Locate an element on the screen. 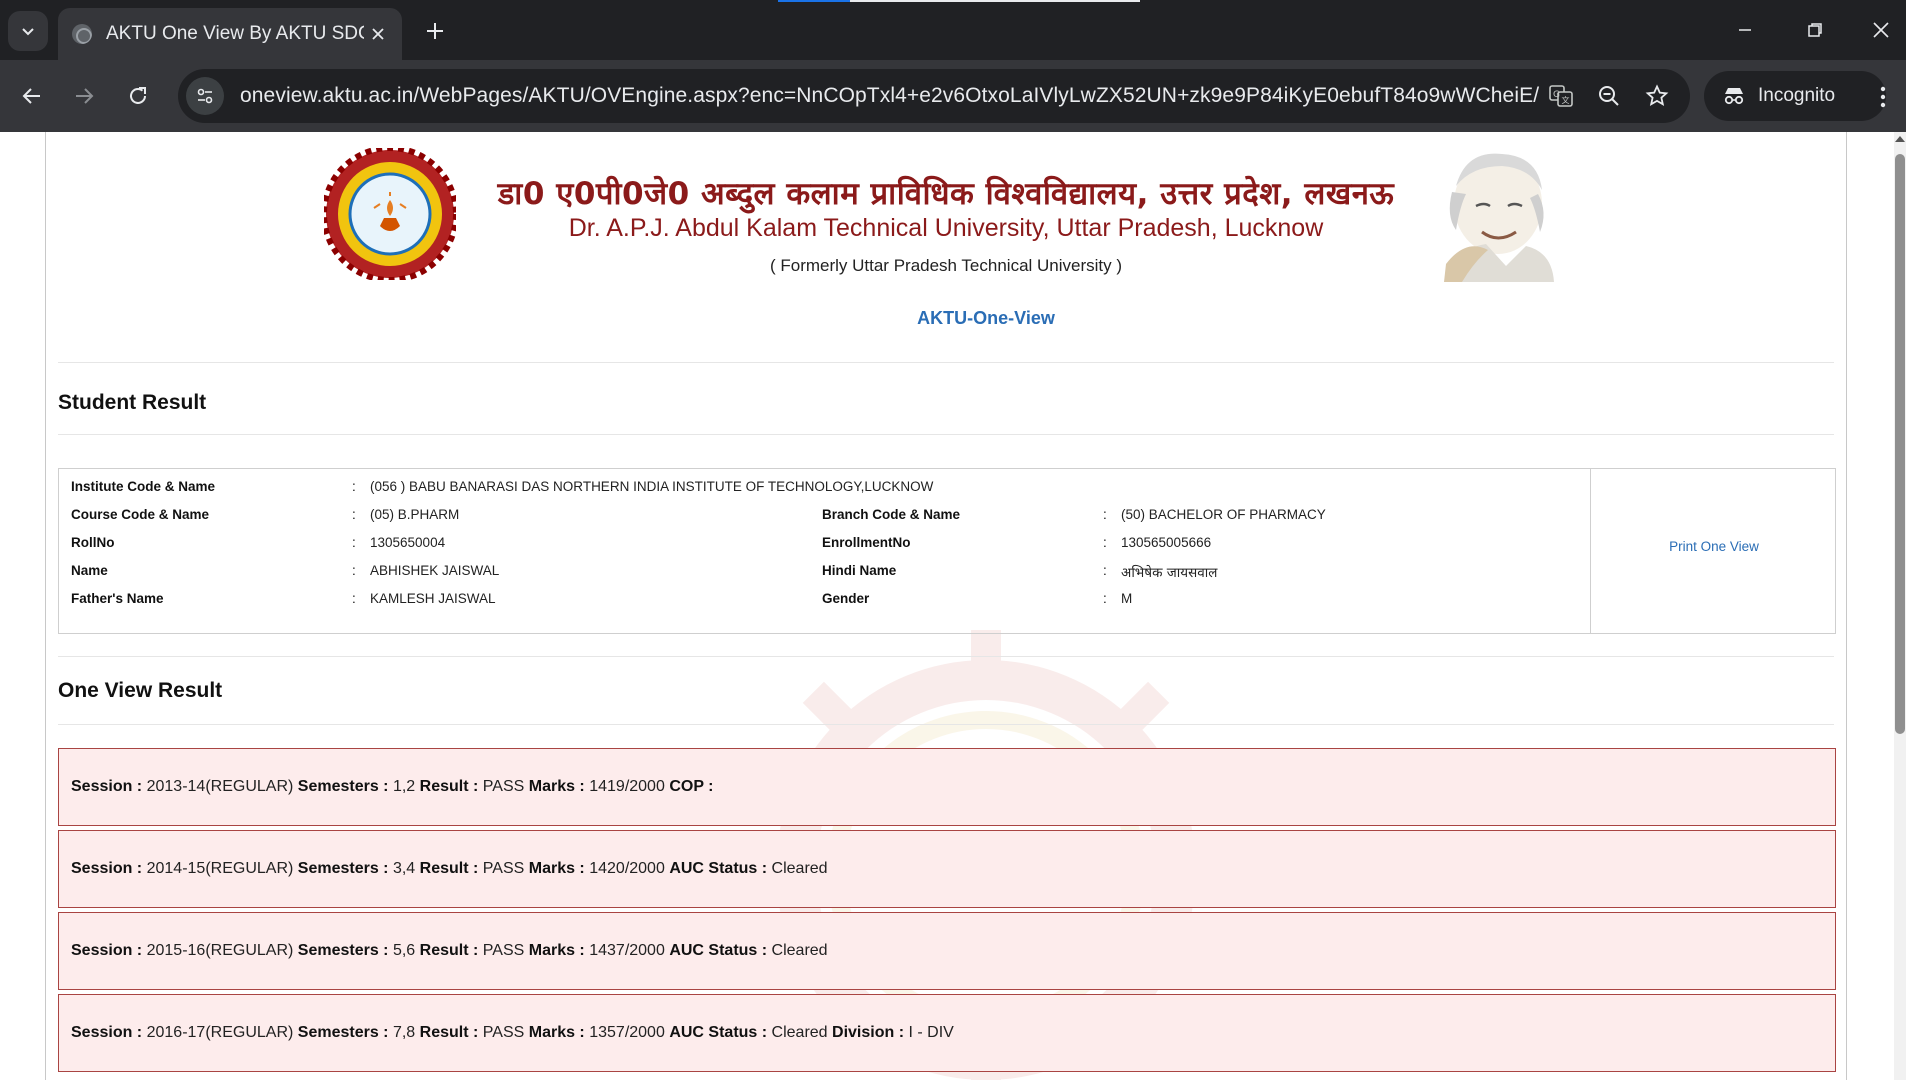  chevron-down-icon is located at coordinates (28, 32).